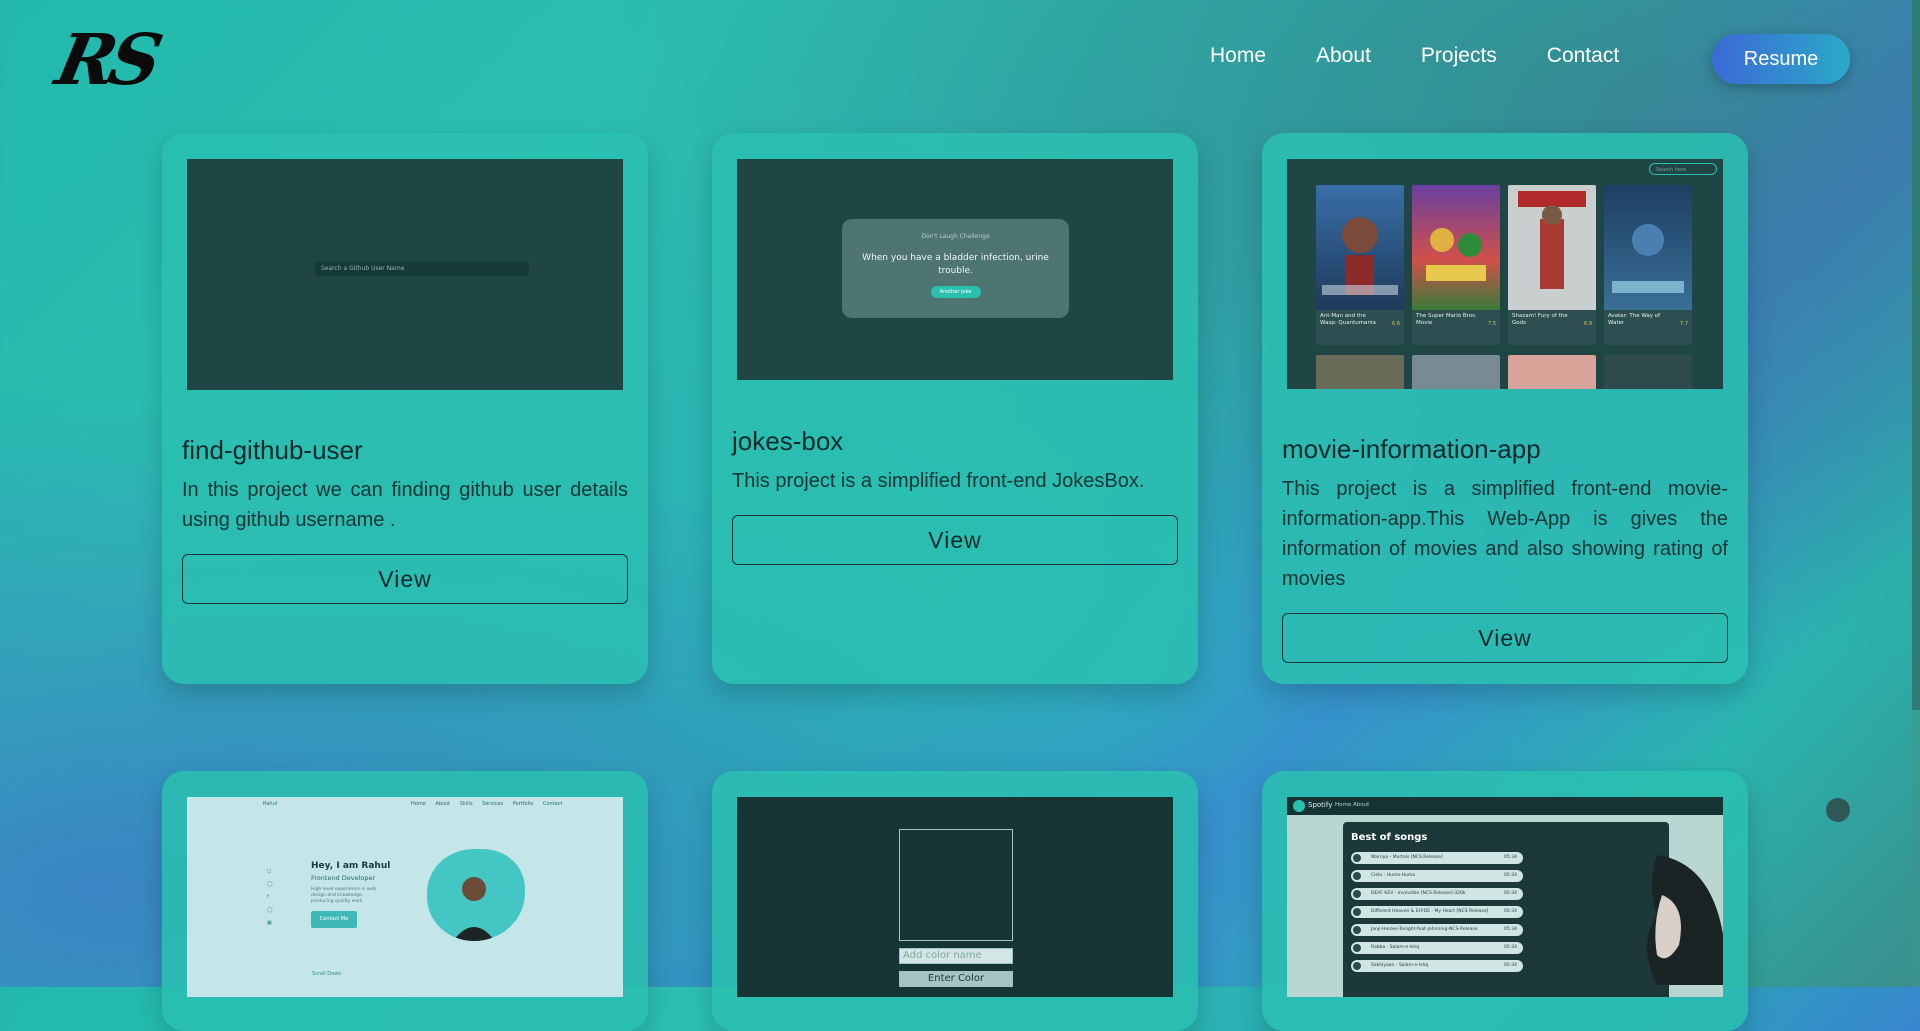  What do you see at coordinates (1299, 806) in the screenshot?
I see `spotify-logo-icon` at bounding box center [1299, 806].